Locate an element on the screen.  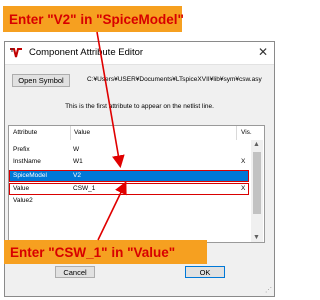
annotation-arrows is located at coordinates (111, 136).